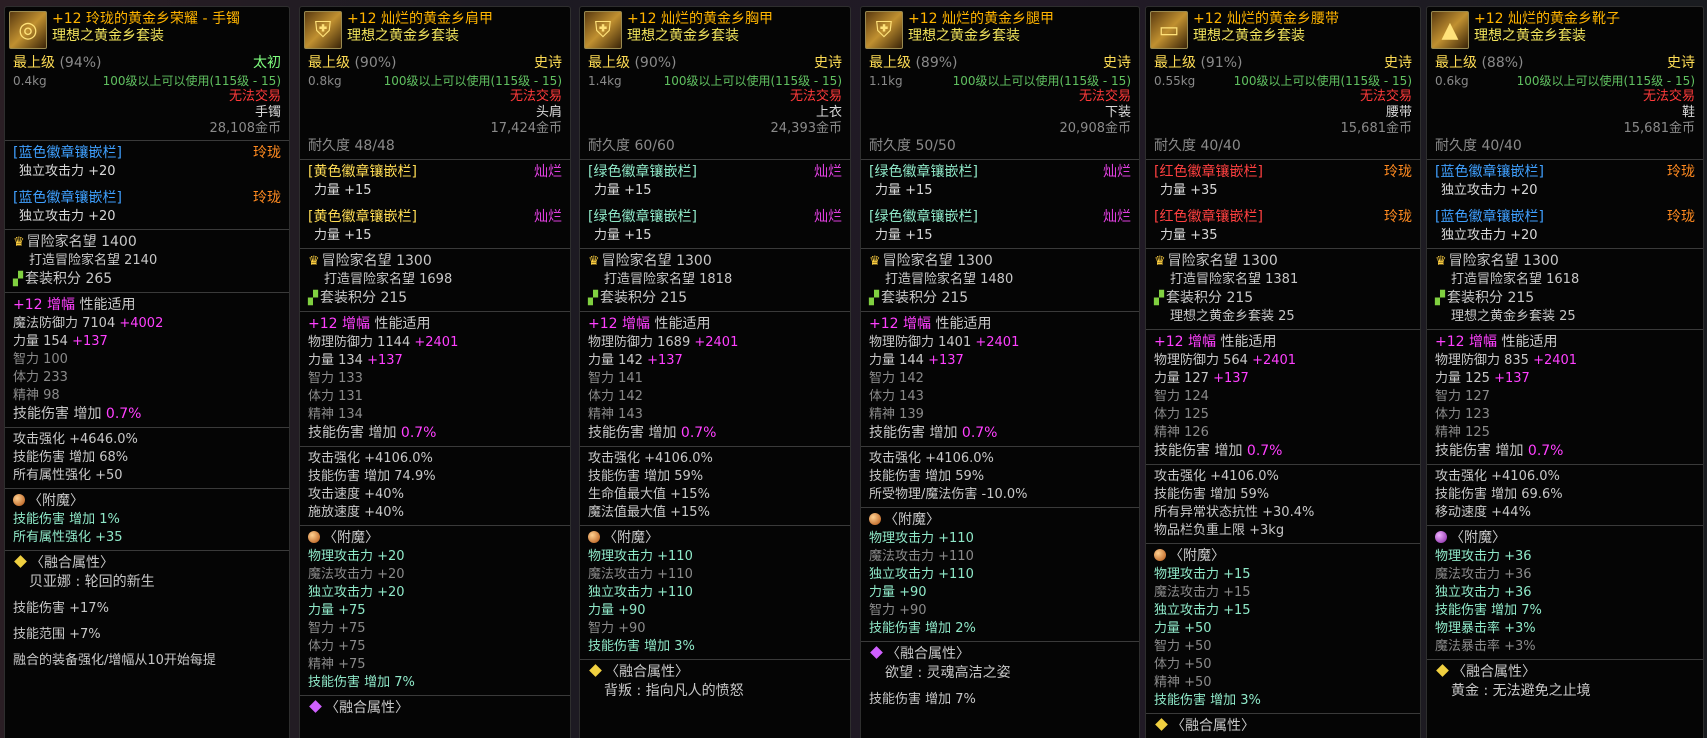 The image size is (1707, 738). Describe the element at coordinates (896, 378) in the screenshot. I see `stat-value: 智力 142` at that location.